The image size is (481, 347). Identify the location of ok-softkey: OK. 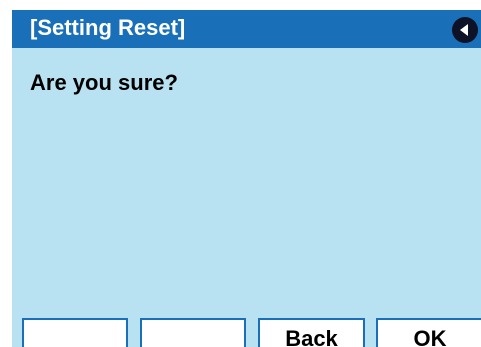
(428, 332).